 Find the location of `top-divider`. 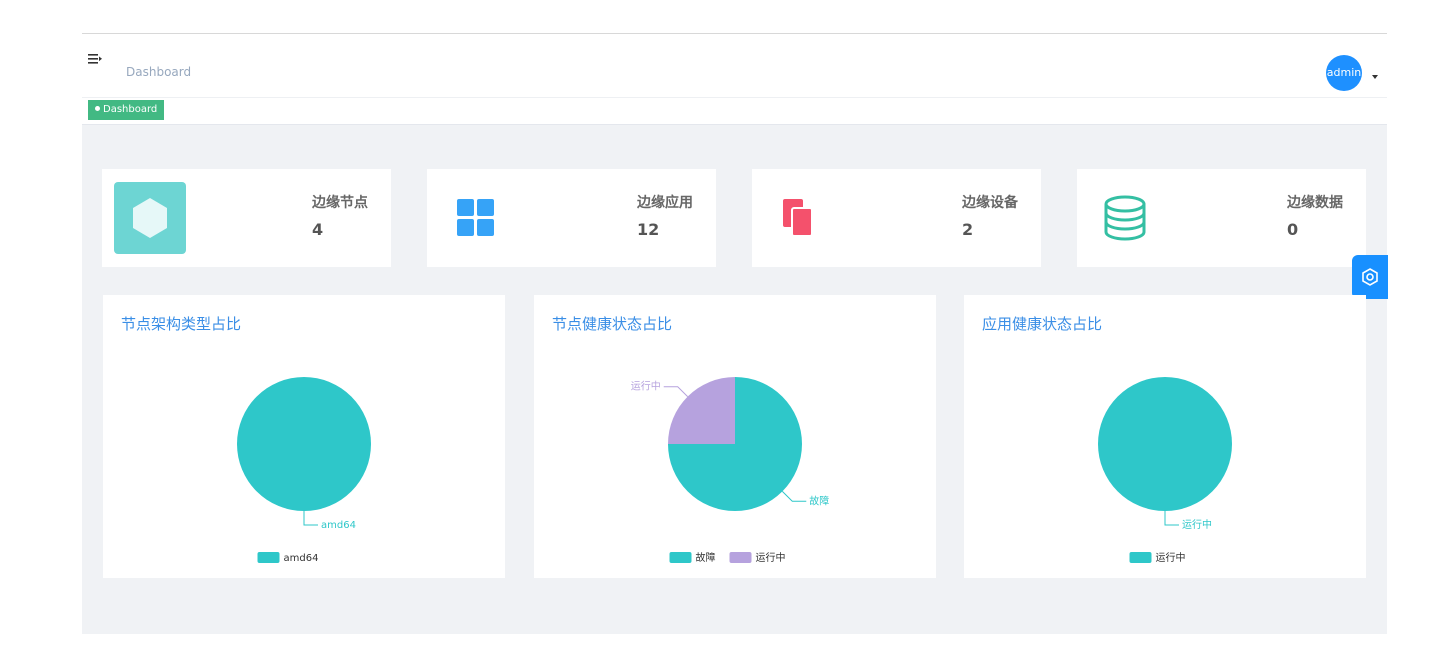

top-divider is located at coordinates (734, 33).